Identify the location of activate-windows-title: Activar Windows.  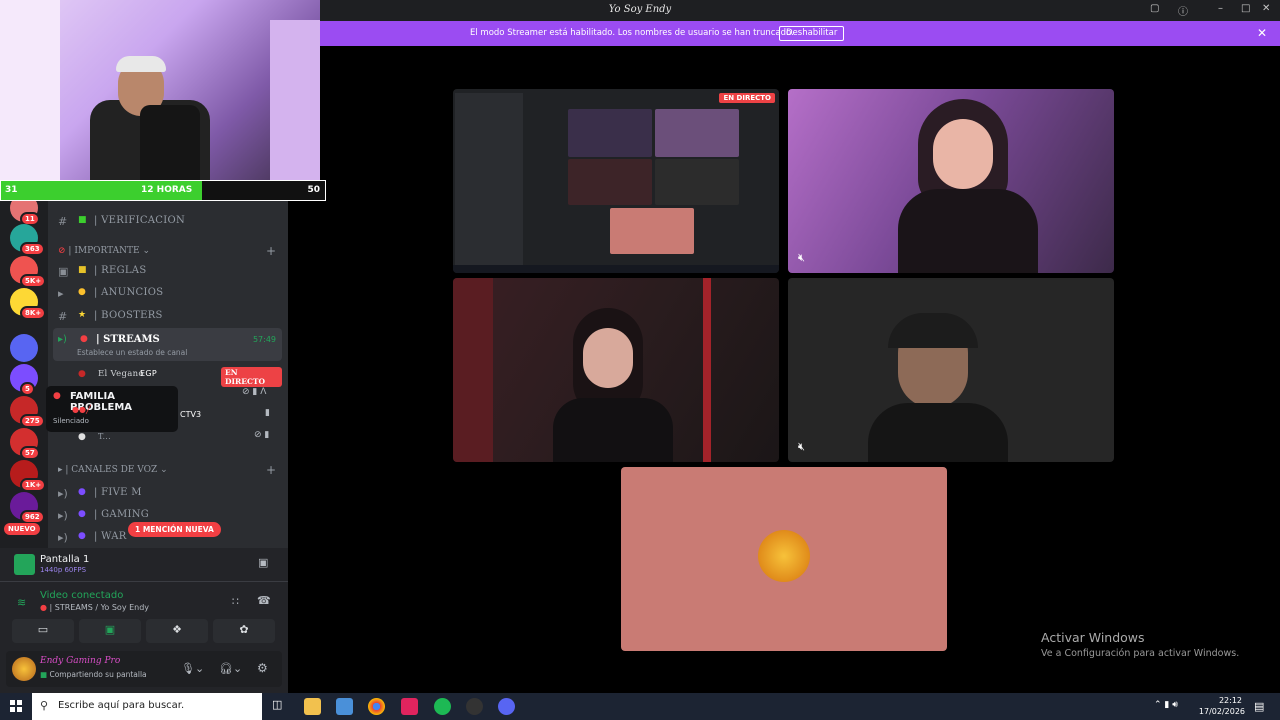
(1093, 637).